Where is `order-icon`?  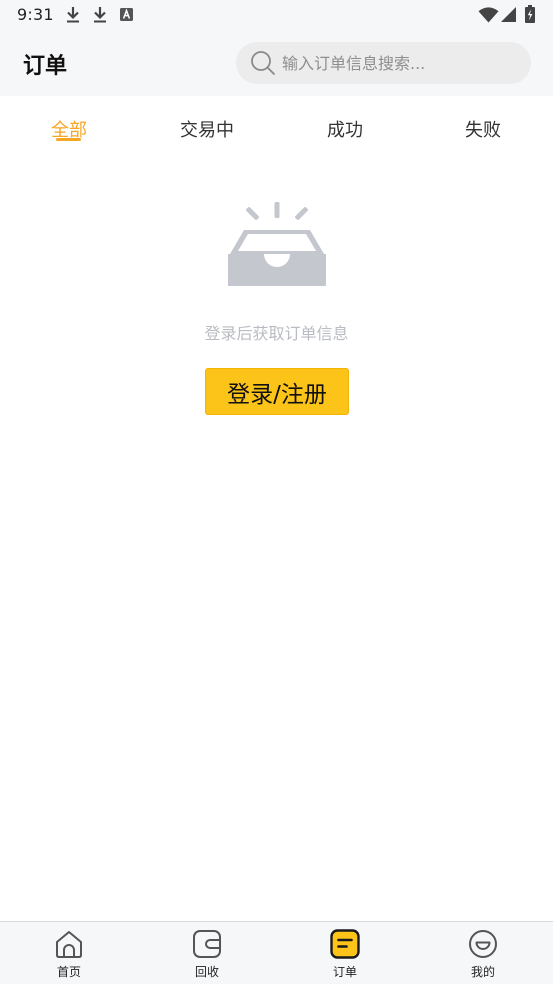
order-icon is located at coordinates (345, 944).